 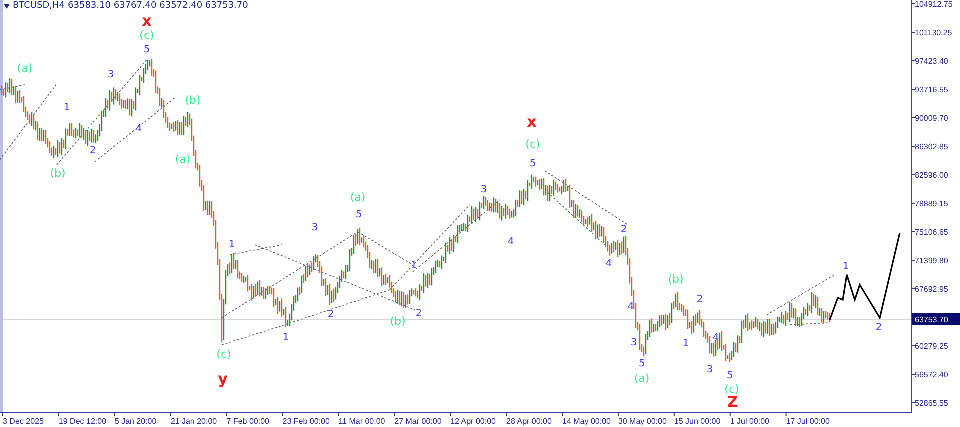 I want to click on ohlc-values: 63583.10 63767.40 63572.40 63753.70, so click(x=158, y=6).